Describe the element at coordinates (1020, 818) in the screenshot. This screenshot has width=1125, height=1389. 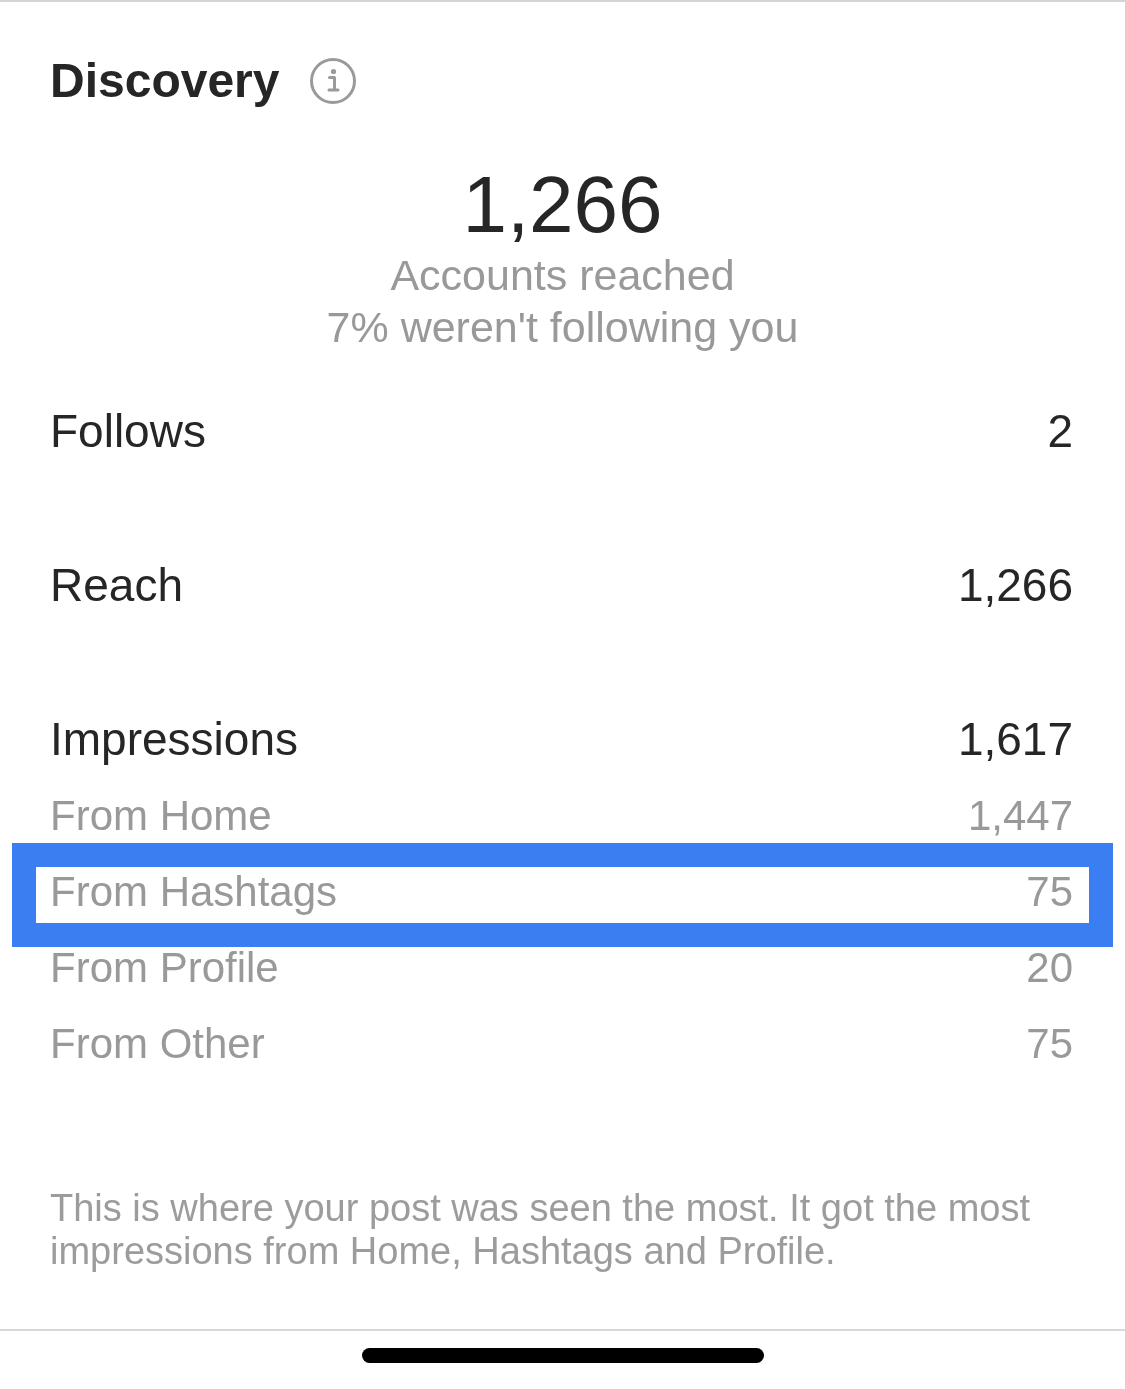
I see `source-value: 1,447` at that location.